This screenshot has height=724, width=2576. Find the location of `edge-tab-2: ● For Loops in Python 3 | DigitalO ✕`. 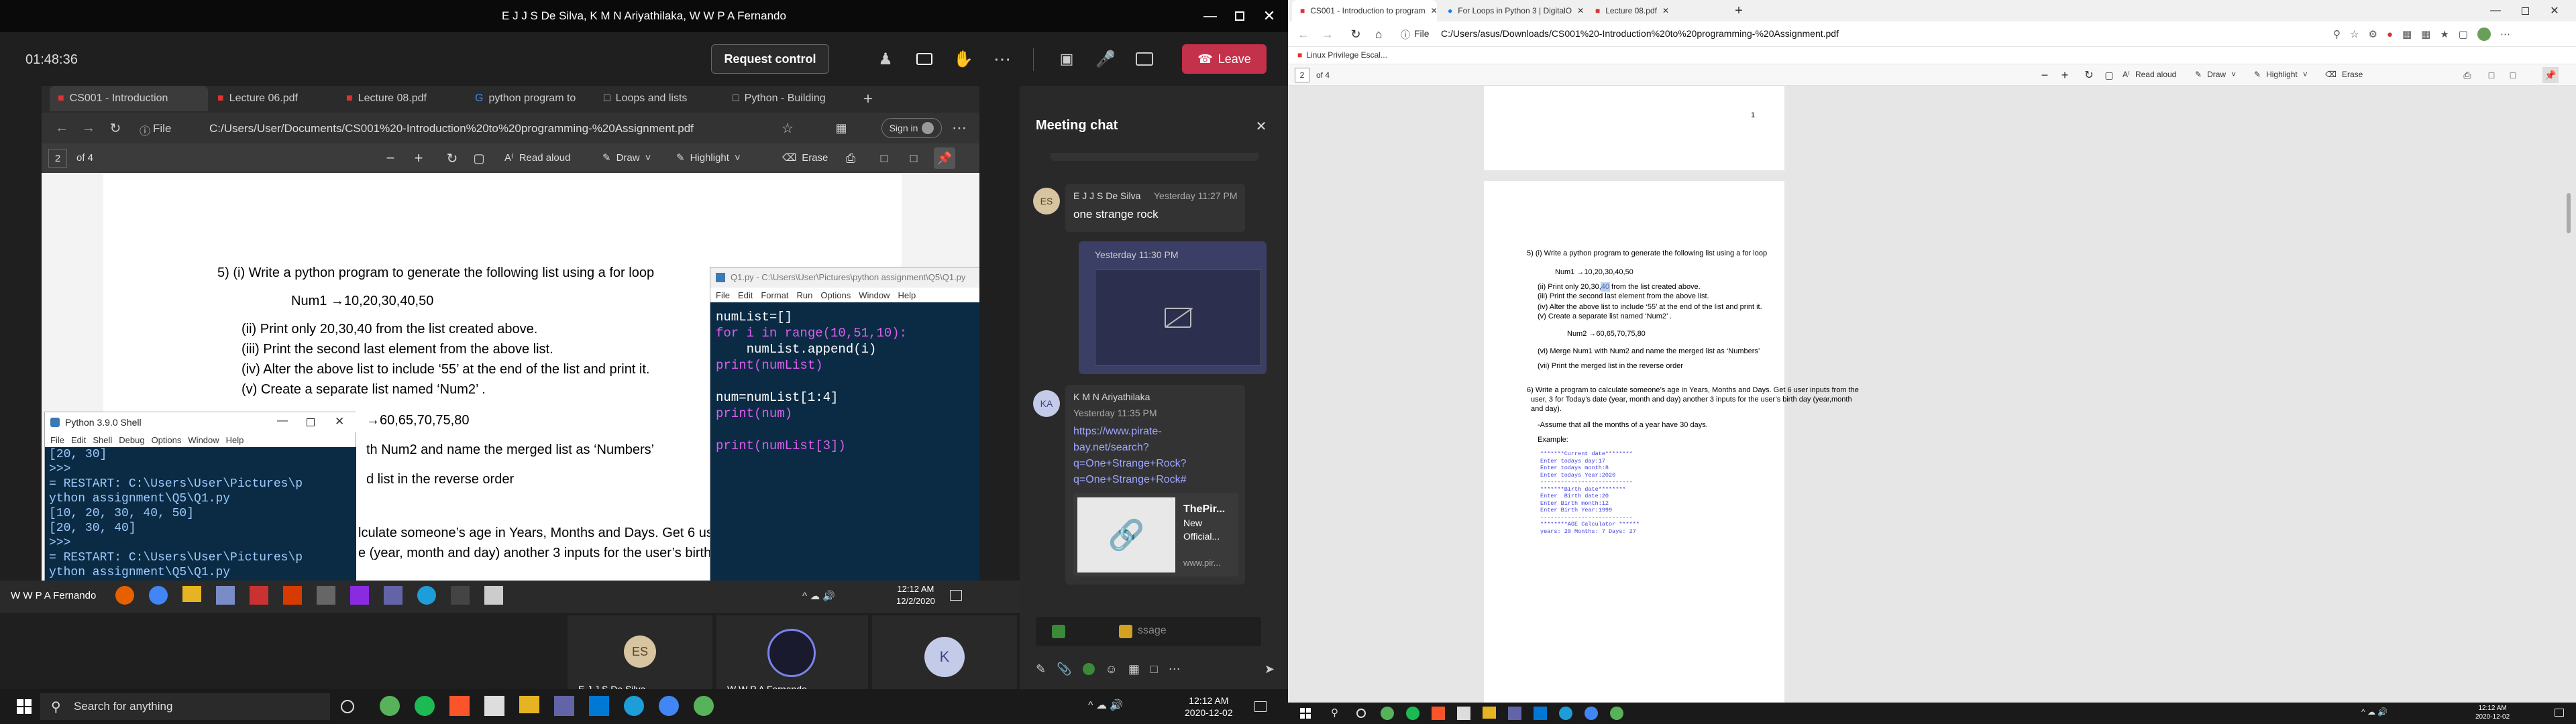

edge-tab-2: ● For Loops in Python 3 | DigitalO ✕ is located at coordinates (1512, 10).